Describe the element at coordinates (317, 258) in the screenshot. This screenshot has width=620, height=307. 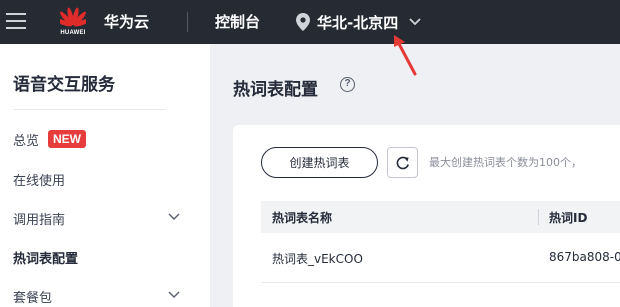
I see `hotword-table-name-cell: 热词表_vEkCOO` at that location.